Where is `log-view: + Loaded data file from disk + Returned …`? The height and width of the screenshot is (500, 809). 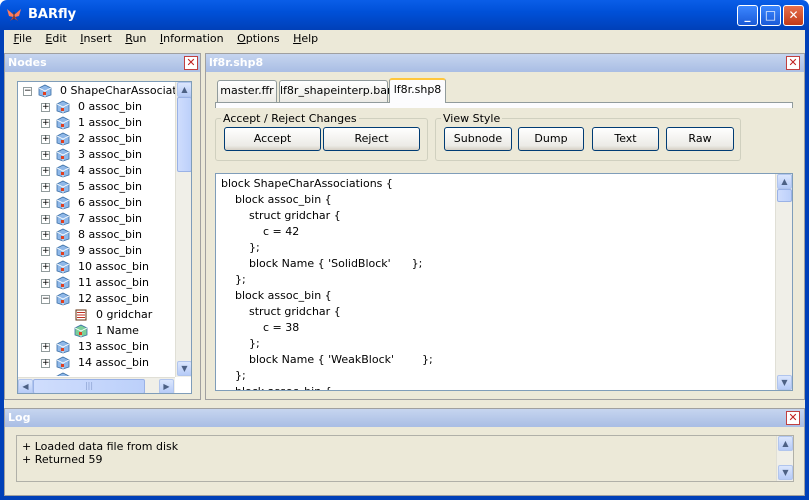 log-view: + Loaded data file from disk + Returned … is located at coordinates (405, 458).